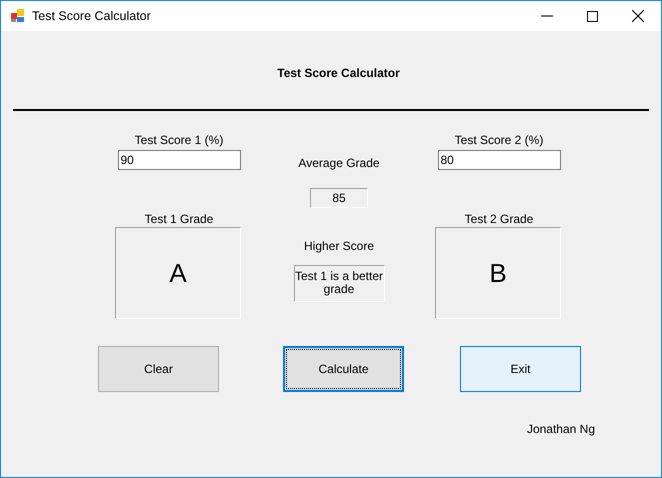 The image size is (662, 478). I want to click on output-box: Test 1 is a better grade, so click(339, 283).